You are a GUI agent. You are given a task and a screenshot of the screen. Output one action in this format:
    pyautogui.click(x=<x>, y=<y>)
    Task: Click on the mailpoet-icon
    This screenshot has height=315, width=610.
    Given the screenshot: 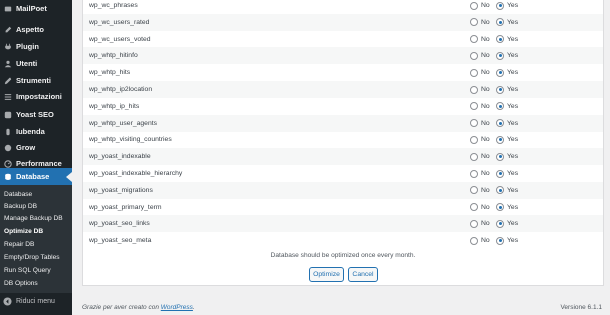 What is the action you would take?
    pyautogui.click(x=7, y=8)
    